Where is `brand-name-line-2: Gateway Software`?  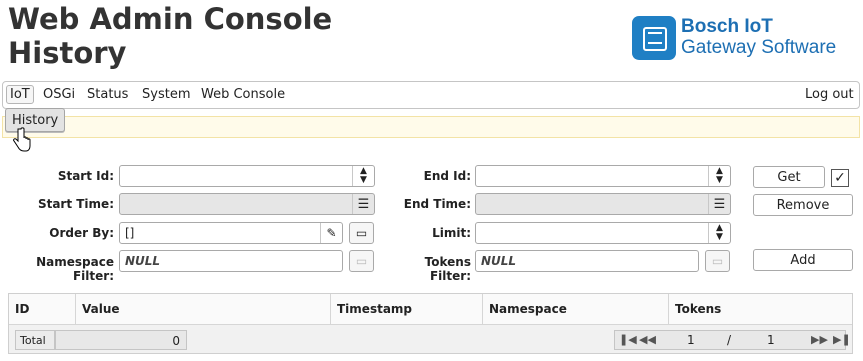 brand-name-line-2: Gateway Software is located at coordinates (759, 47).